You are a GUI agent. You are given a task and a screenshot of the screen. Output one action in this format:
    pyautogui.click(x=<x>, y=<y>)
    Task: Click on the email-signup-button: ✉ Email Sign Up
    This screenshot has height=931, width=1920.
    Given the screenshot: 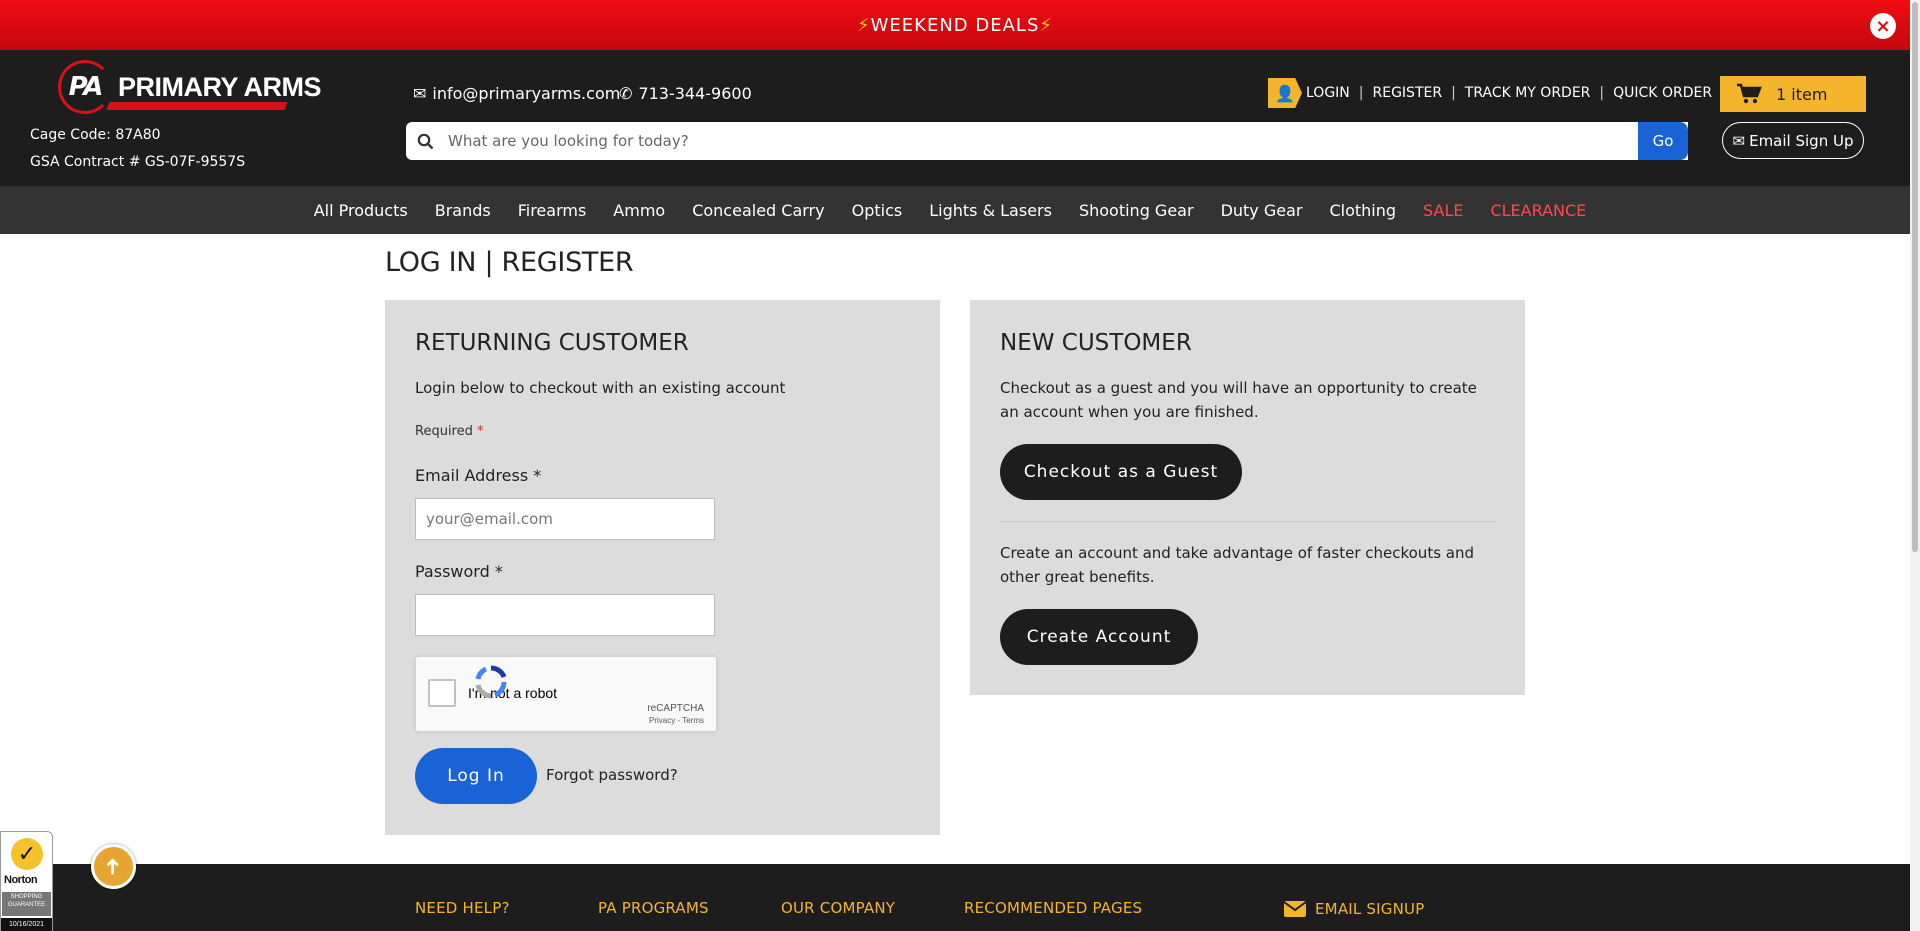 What is the action you would take?
    pyautogui.click(x=1793, y=140)
    